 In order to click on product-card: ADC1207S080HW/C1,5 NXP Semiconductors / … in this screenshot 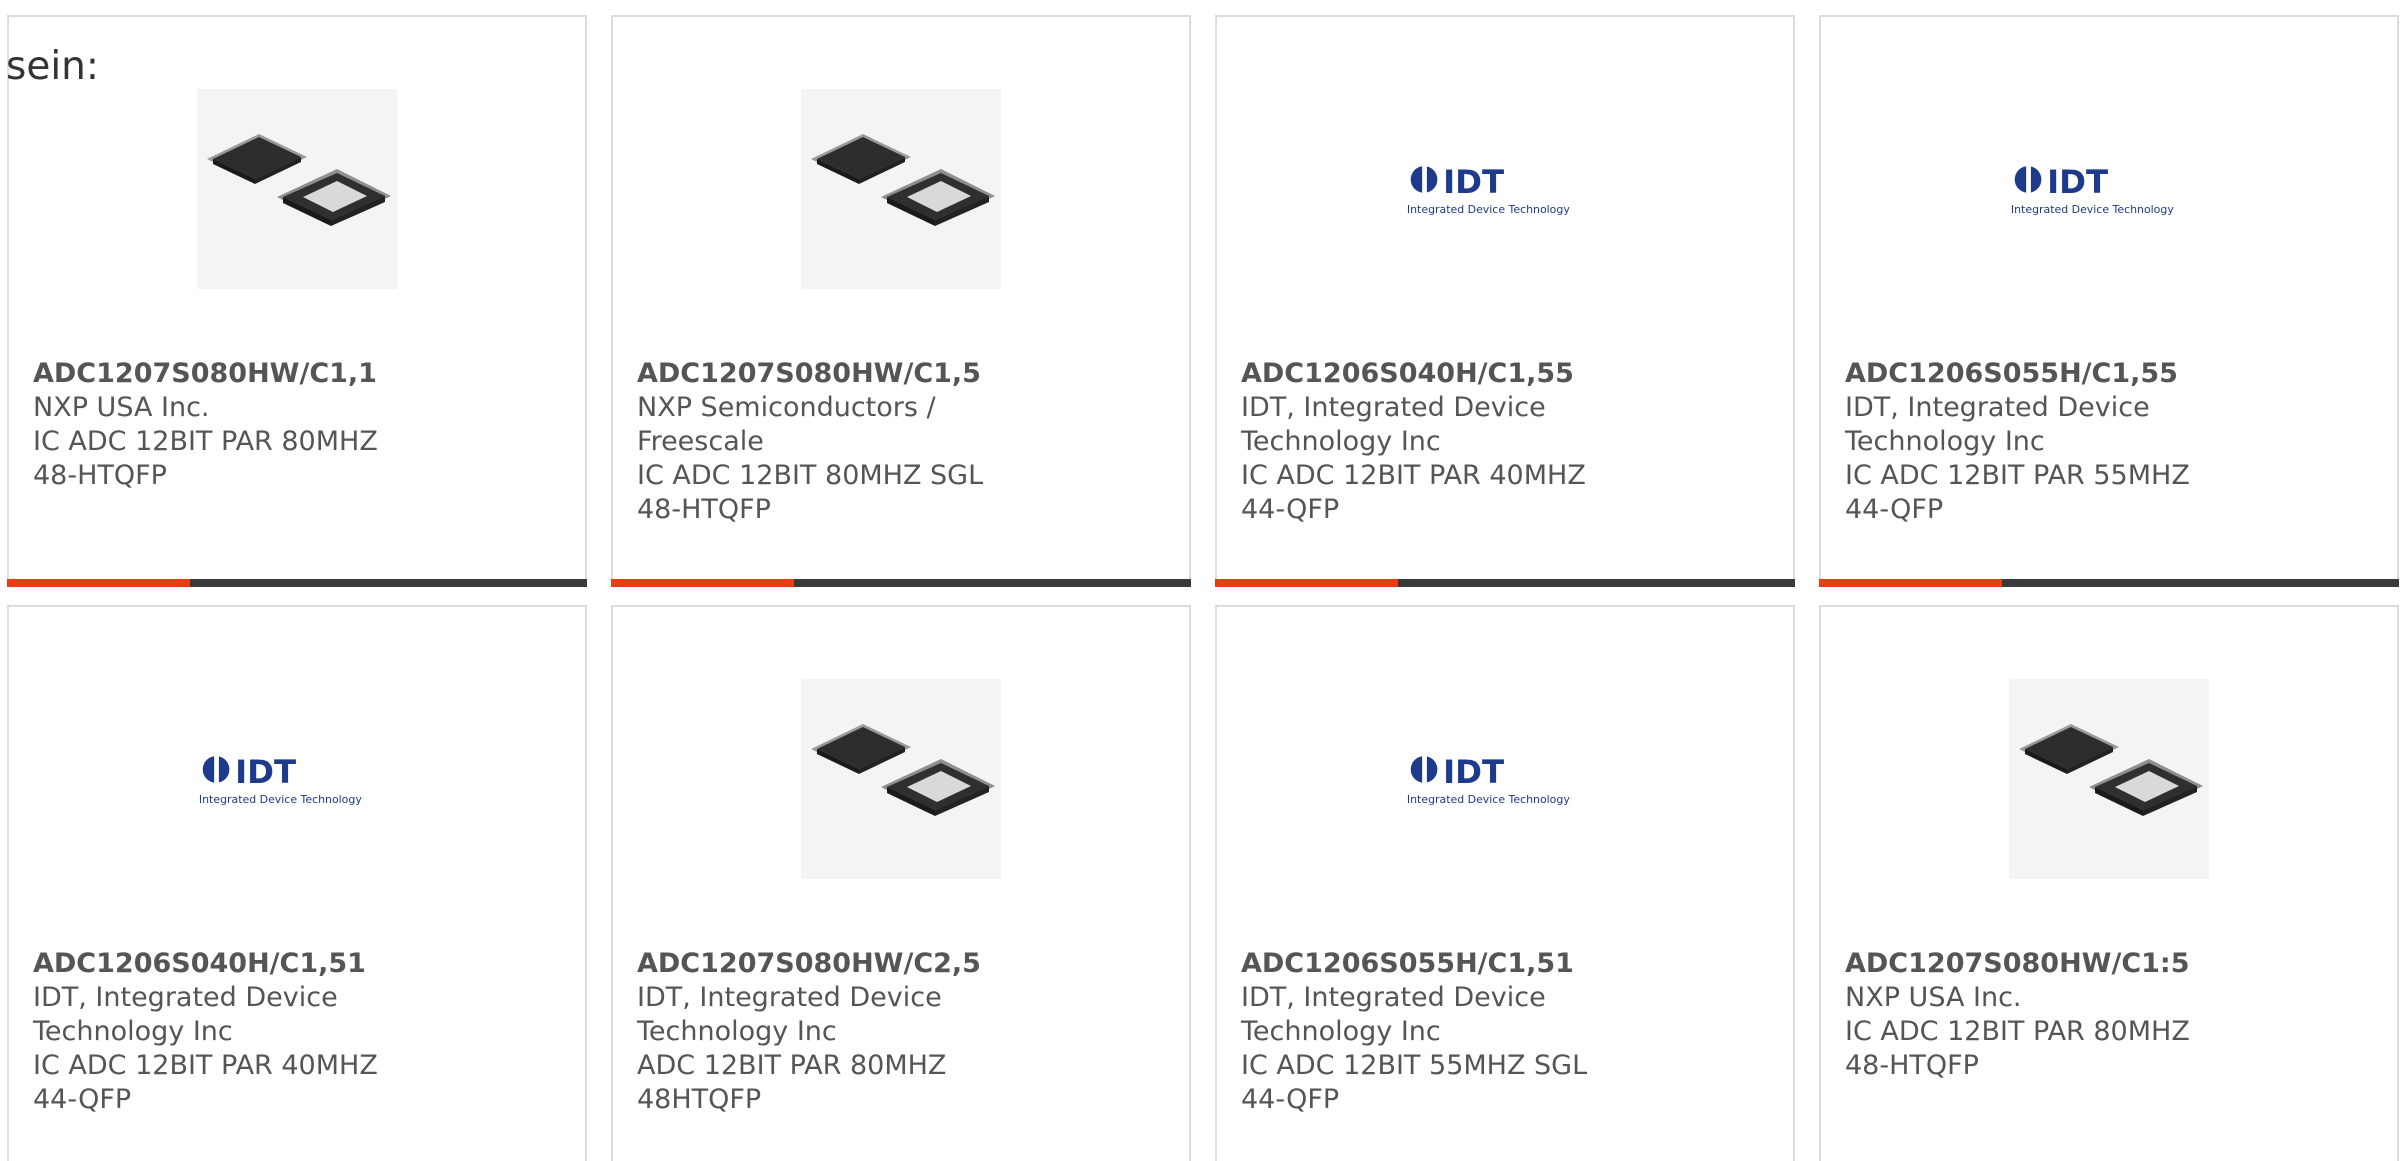, I will do `click(901, 301)`.